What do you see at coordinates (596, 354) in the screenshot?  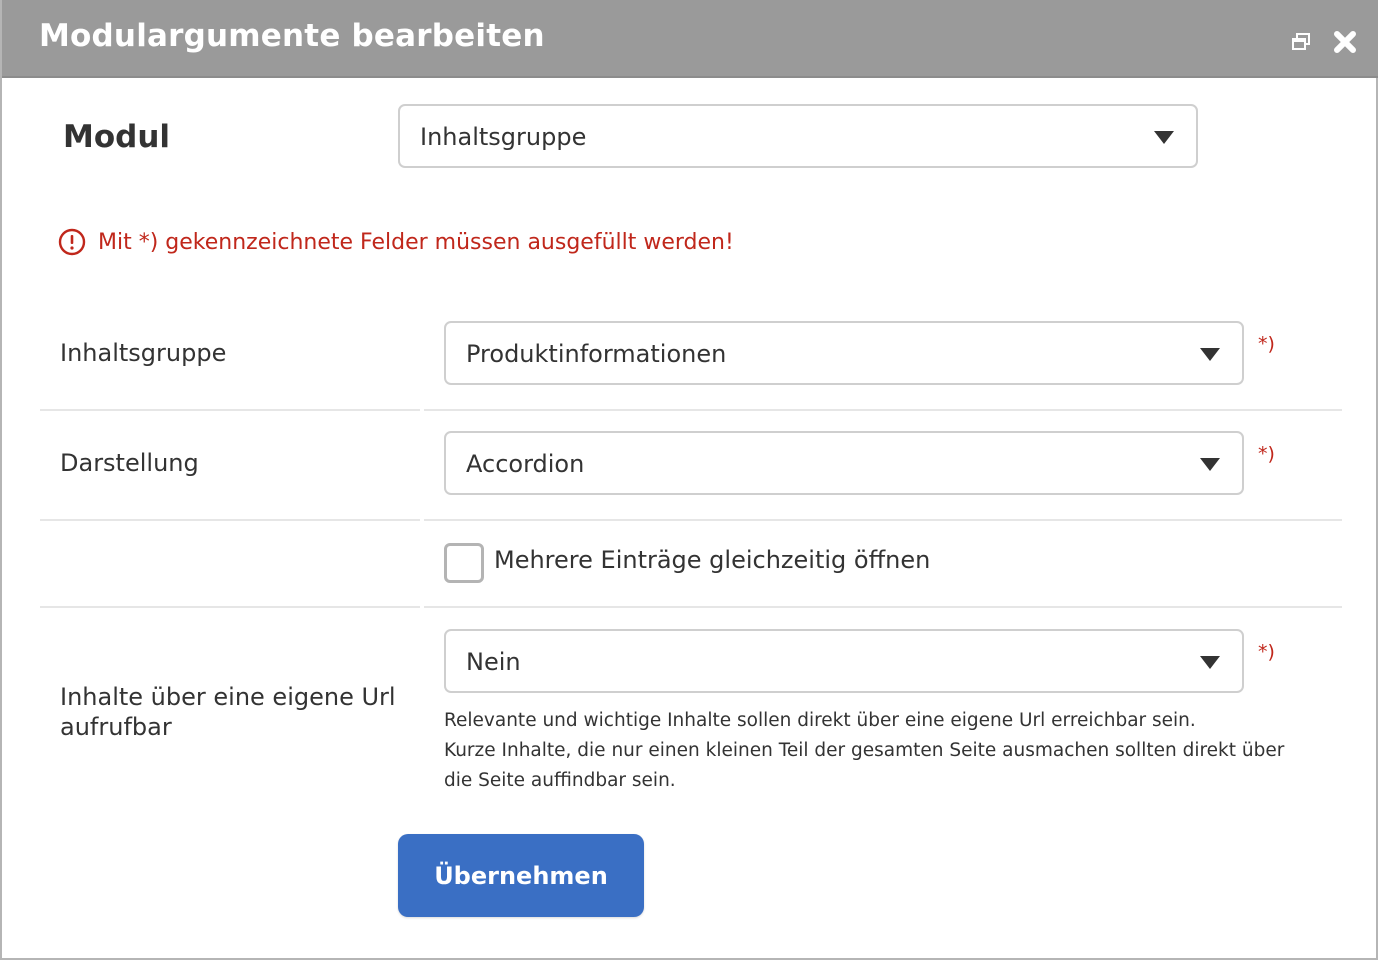 I see `inhaltsgruppe-select-value: Produktinformationen` at bounding box center [596, 354].